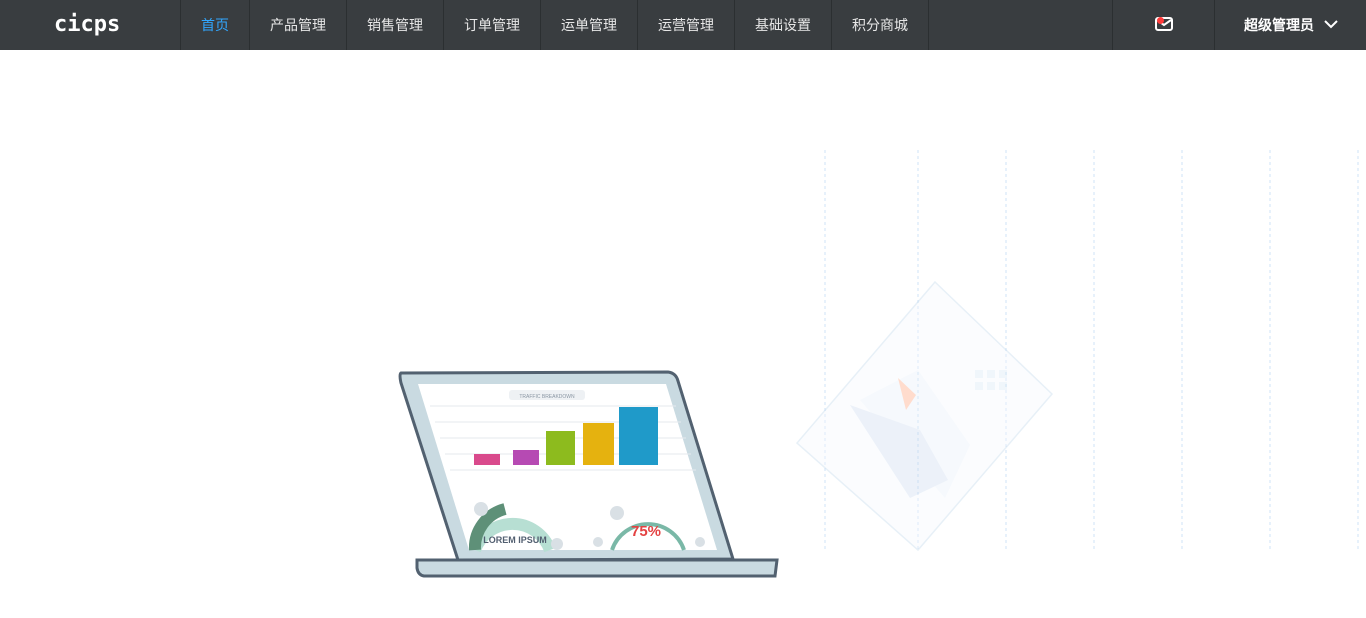 Image resolution: width=1366 pixels, height=618 pixels. I want to click on nav-item-label: 基础设置, so click(783, 26).